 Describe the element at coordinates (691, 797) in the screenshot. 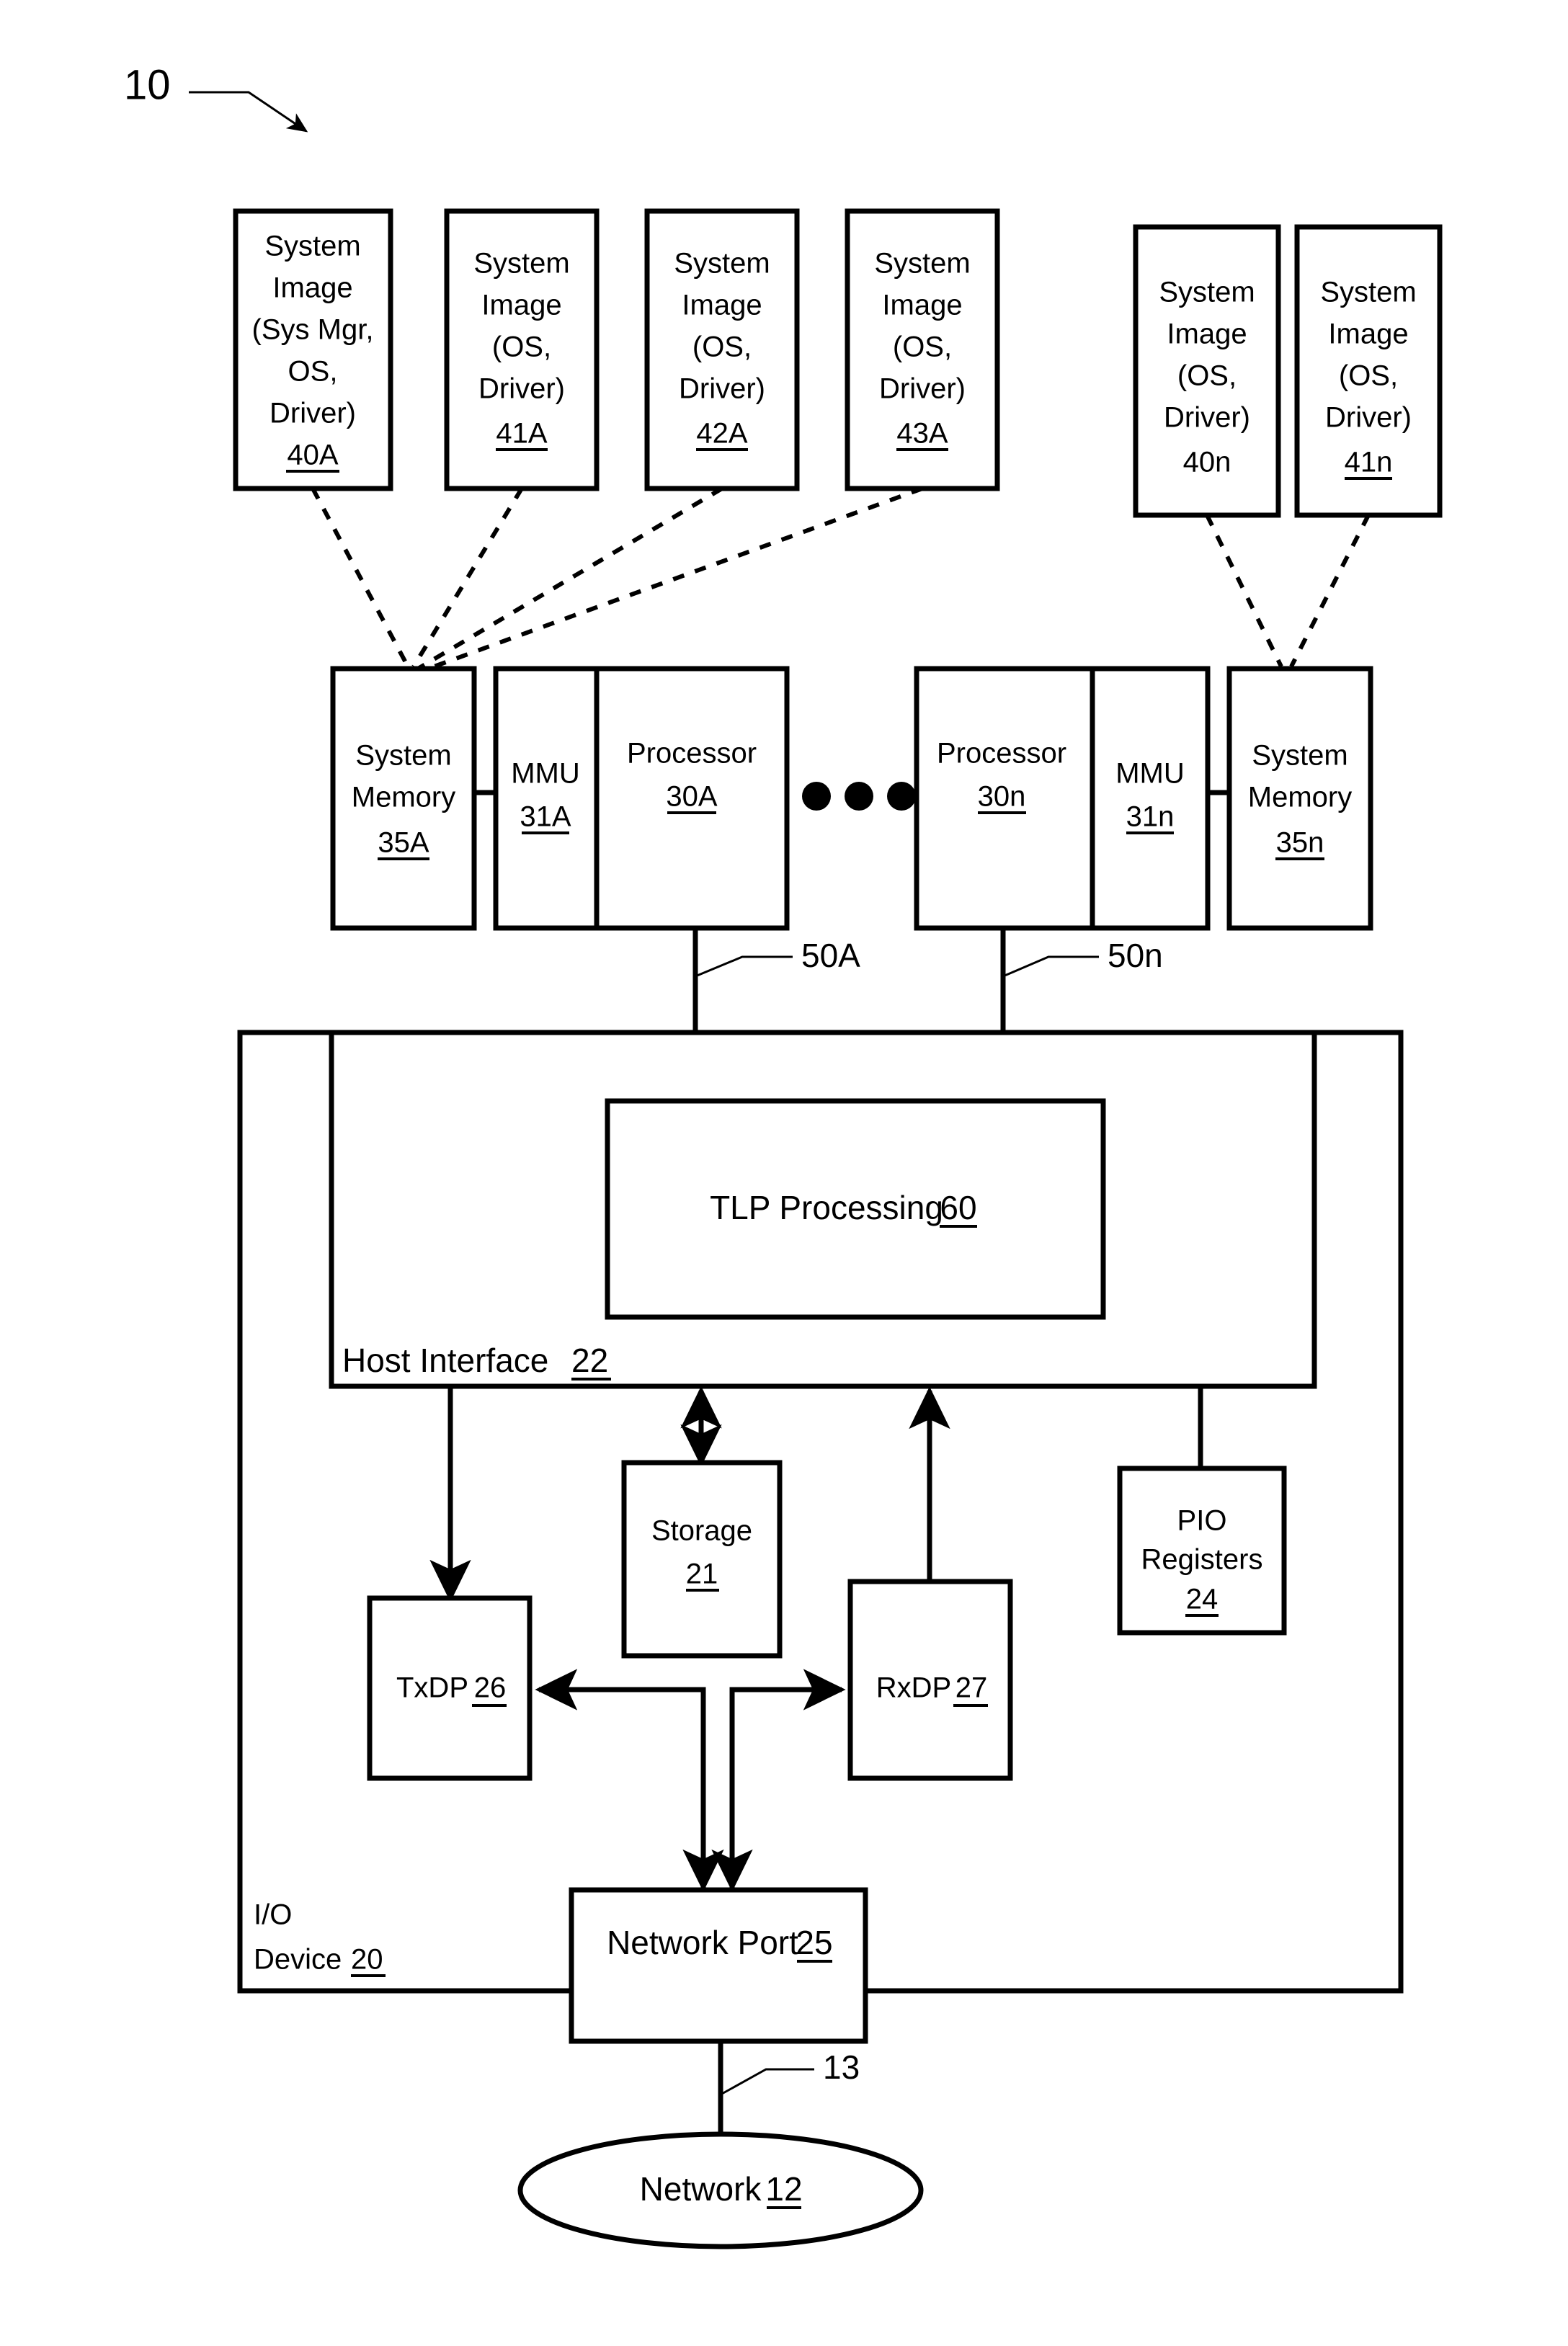

I see `processor-30A-ref: 30A` at that location.